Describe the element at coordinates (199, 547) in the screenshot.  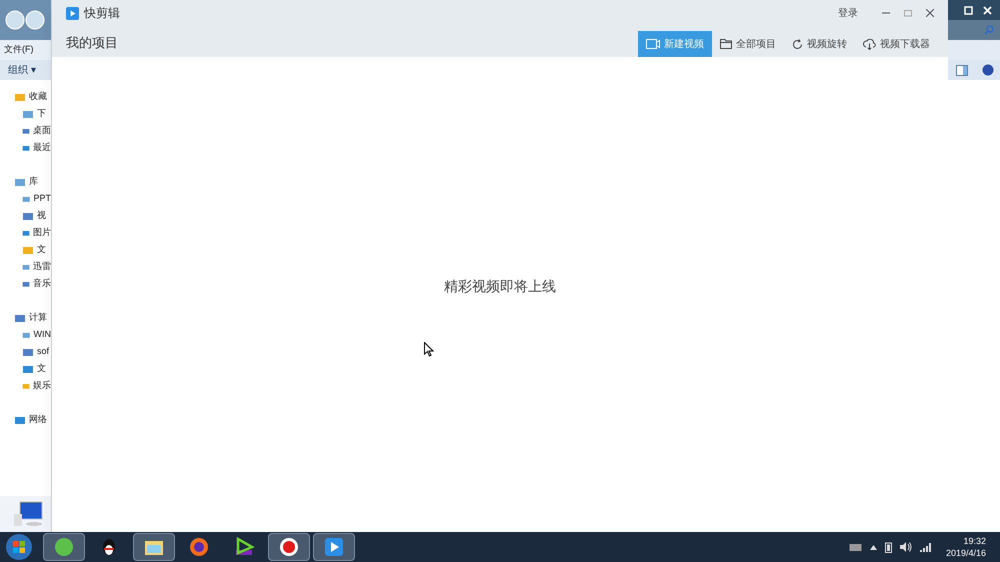
I see `browser-icon` at that location.